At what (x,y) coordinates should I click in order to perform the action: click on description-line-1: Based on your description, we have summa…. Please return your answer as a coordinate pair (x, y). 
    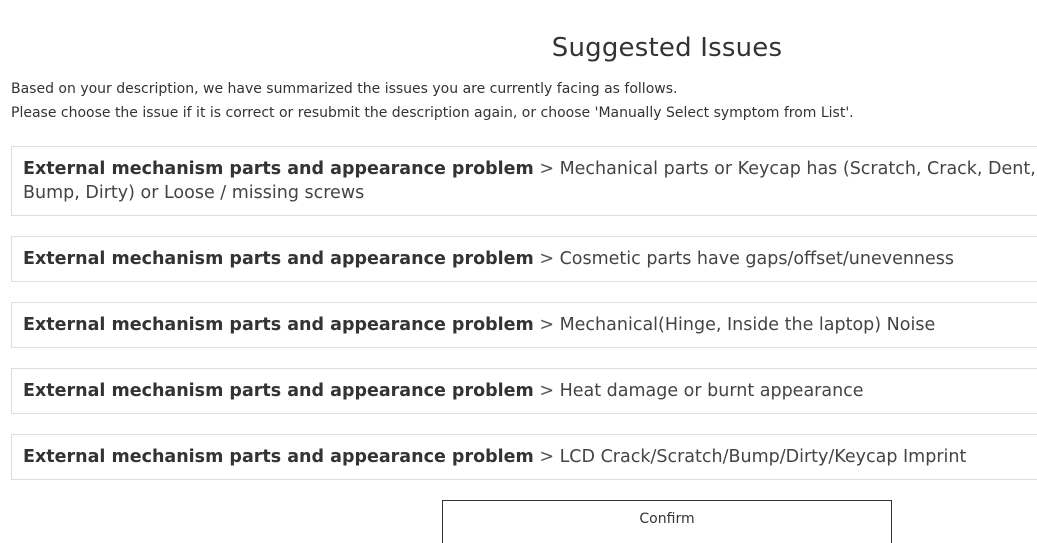
    Looking at the image, I should click on (344, 89).